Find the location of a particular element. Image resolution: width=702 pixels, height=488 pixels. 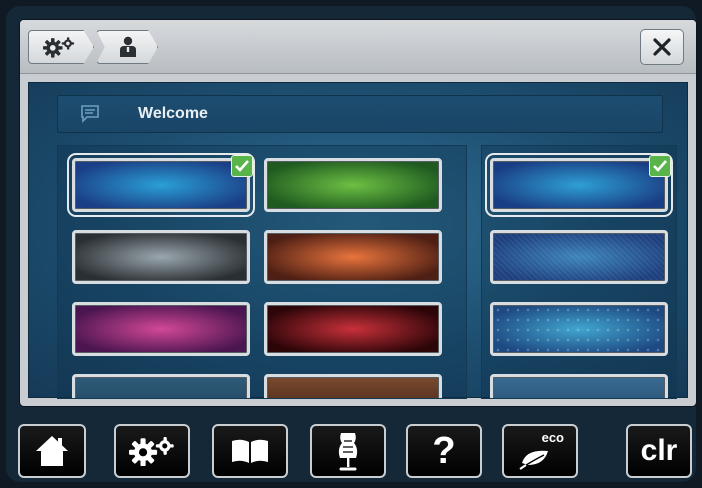

sewing-button is located at coordinates (348, 451).